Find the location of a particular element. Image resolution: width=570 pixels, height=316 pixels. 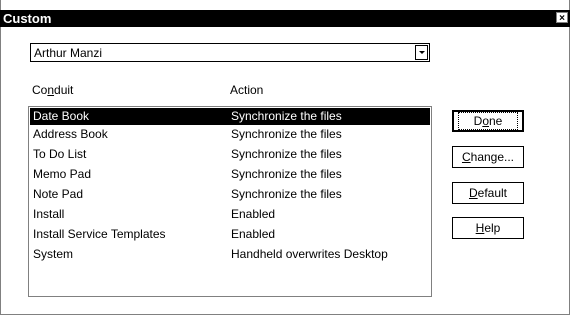

list-item: Memo Pad Synchronize the files is located at coordinates (230, 174).